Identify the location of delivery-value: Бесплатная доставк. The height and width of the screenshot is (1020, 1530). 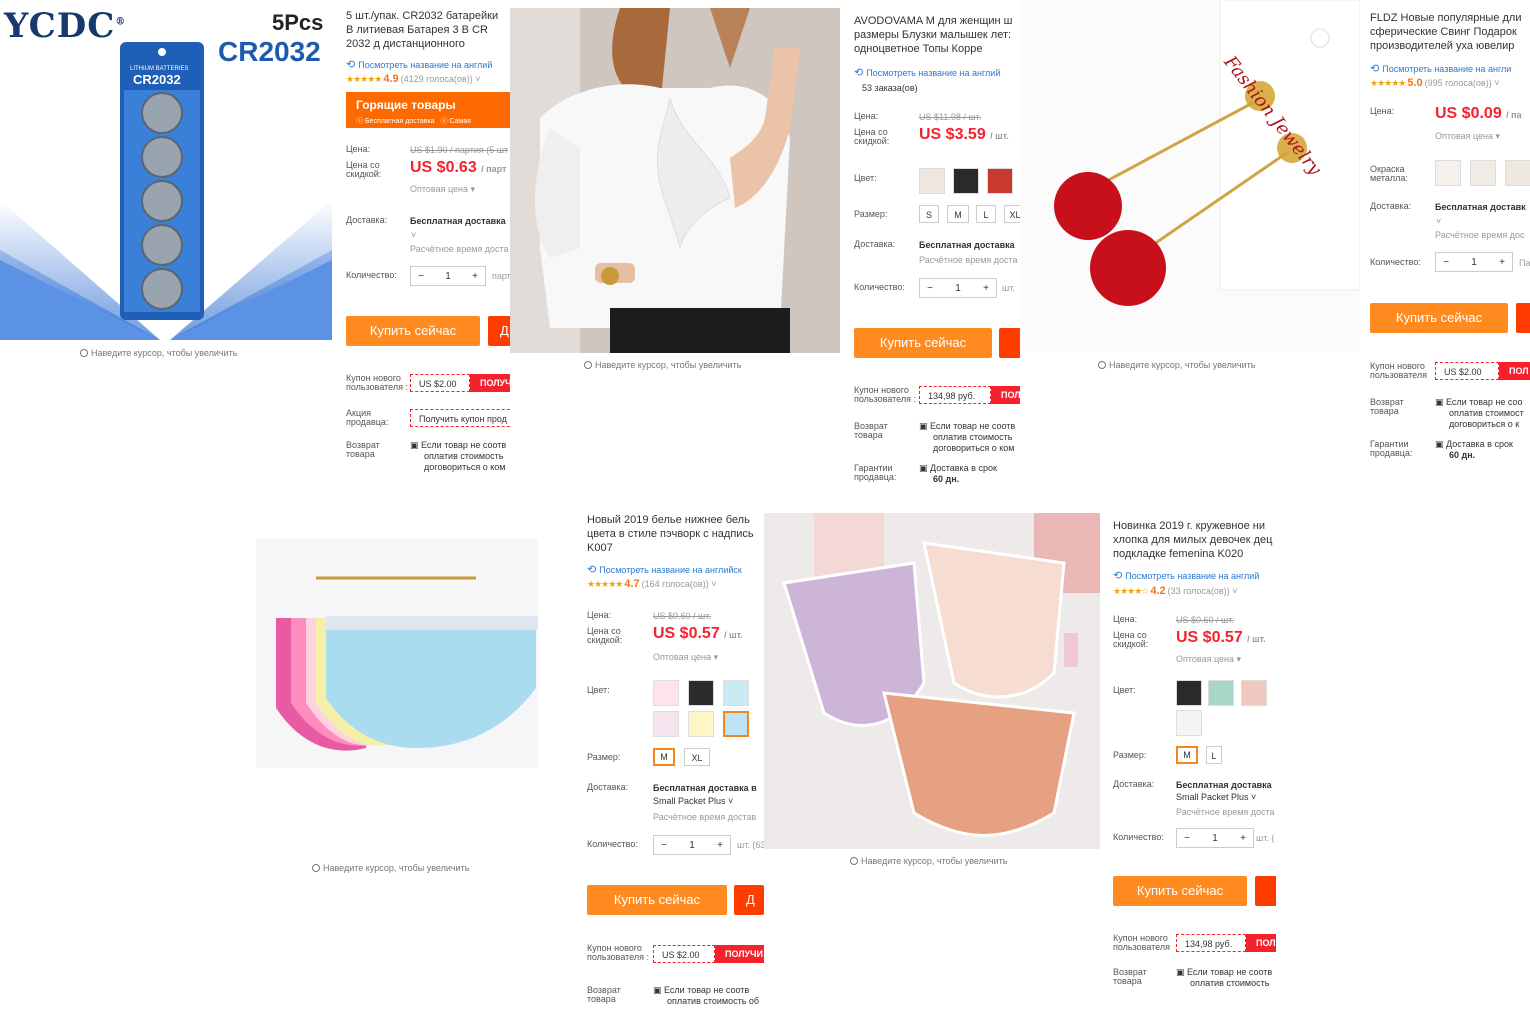
(1480, 207).